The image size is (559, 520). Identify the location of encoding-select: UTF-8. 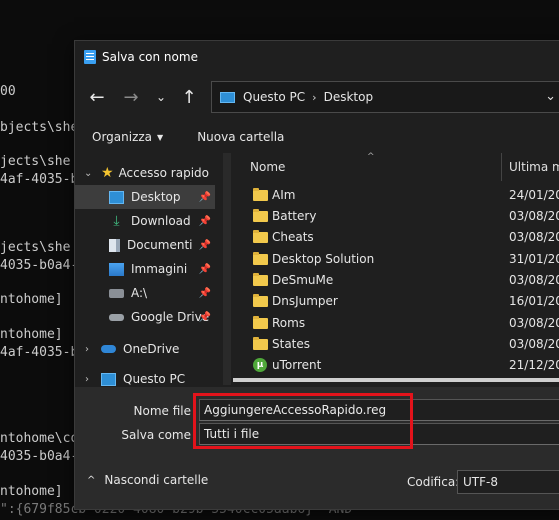
(508, 482).